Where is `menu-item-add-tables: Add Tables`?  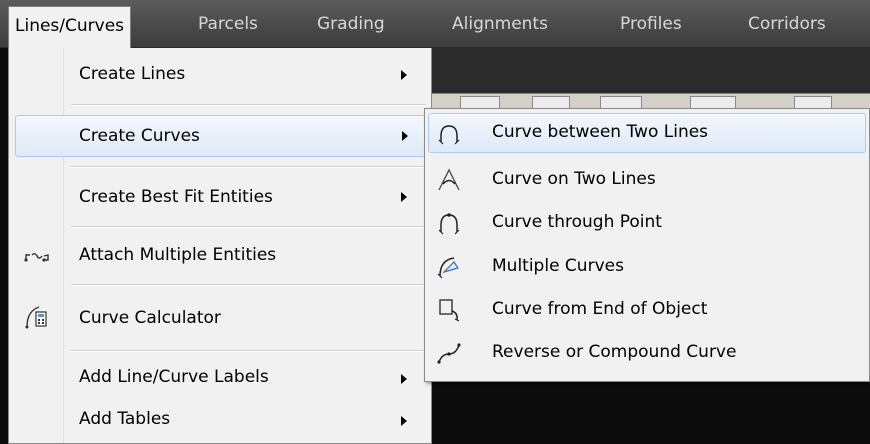
menu-item-add-tables: Add Tables is located at coordinates (220, 421).